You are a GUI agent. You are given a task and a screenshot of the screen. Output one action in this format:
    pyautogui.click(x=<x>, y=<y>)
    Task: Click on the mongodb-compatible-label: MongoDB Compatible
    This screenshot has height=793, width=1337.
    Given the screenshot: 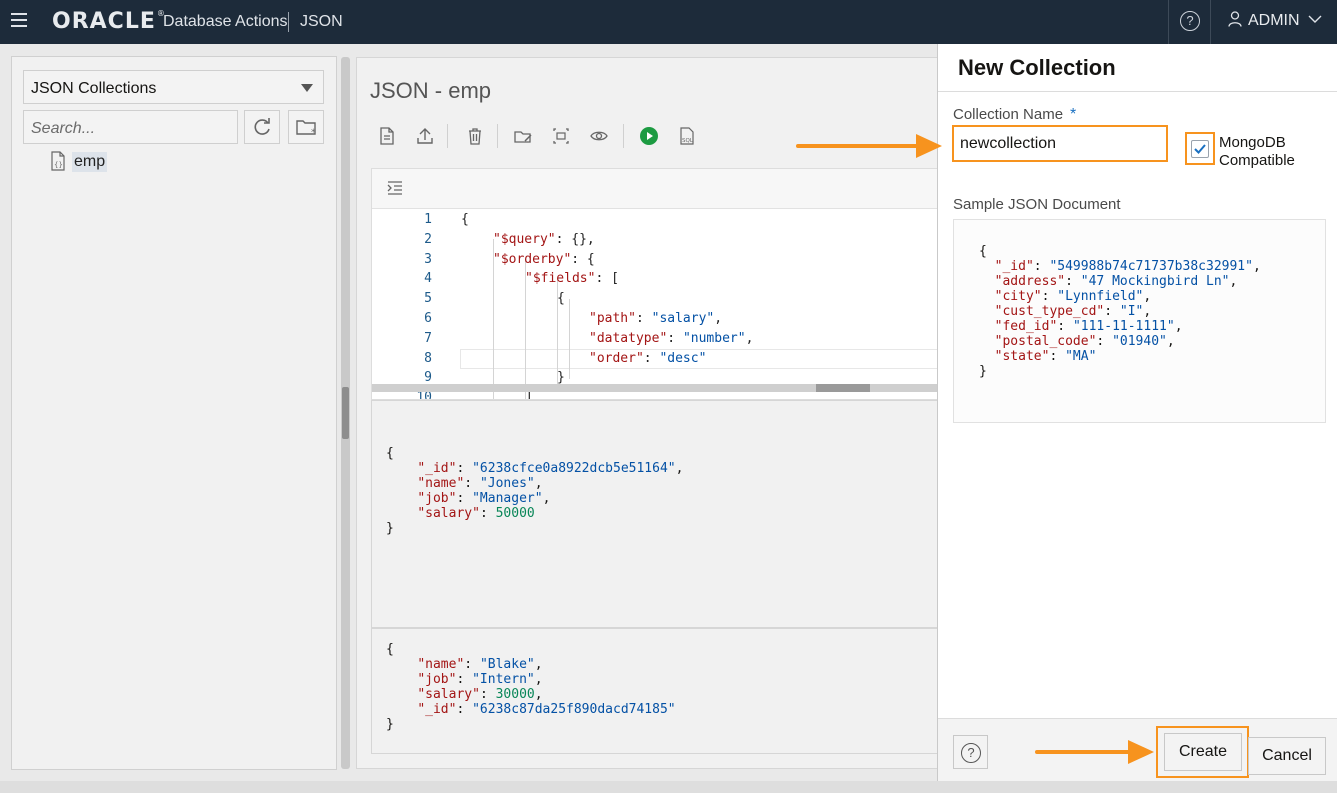 What is the action you would take?
    pyautogui.click(x=1274, y=152)
    